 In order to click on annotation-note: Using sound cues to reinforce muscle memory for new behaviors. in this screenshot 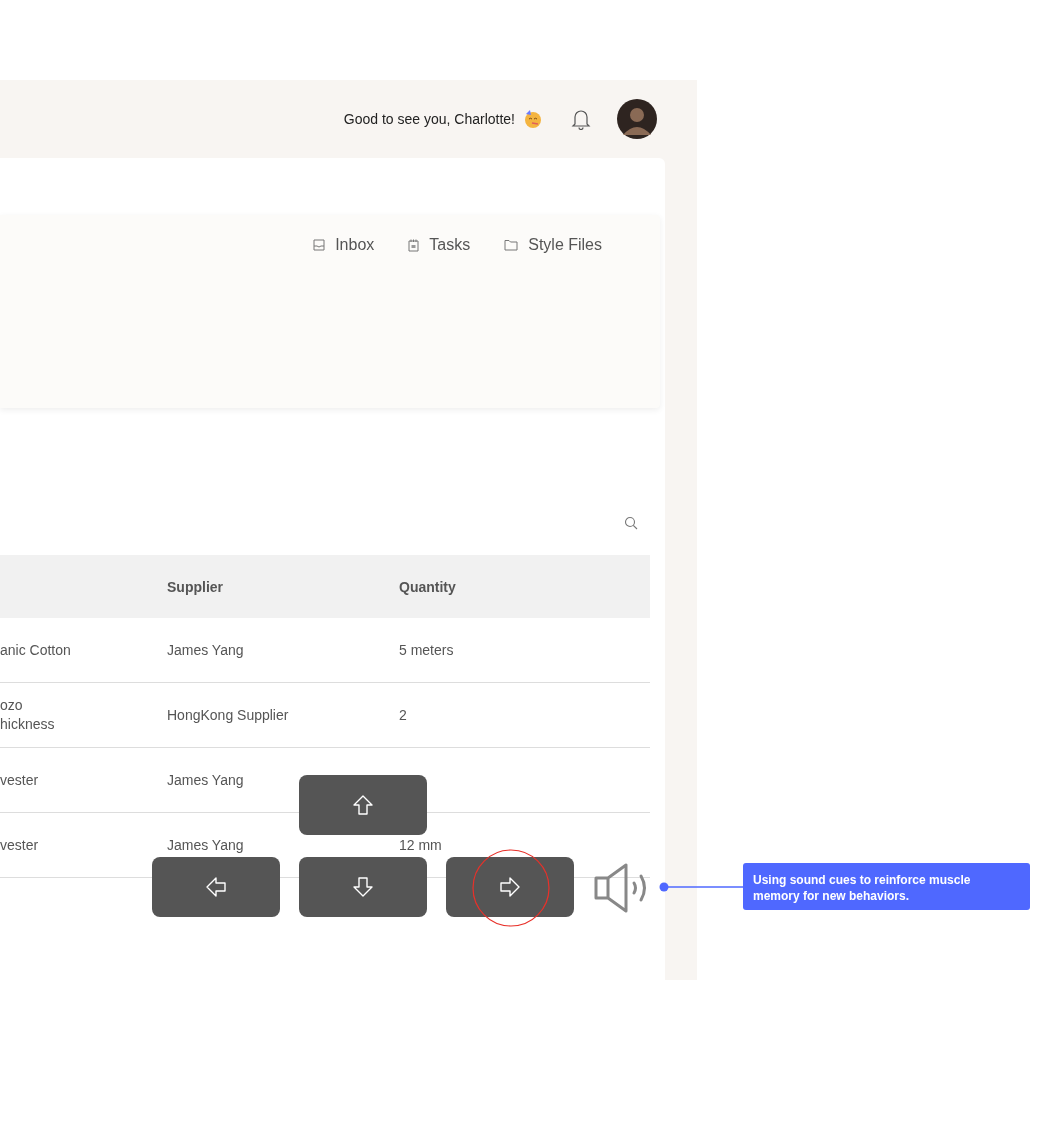, I will do `click(886, 886)`.